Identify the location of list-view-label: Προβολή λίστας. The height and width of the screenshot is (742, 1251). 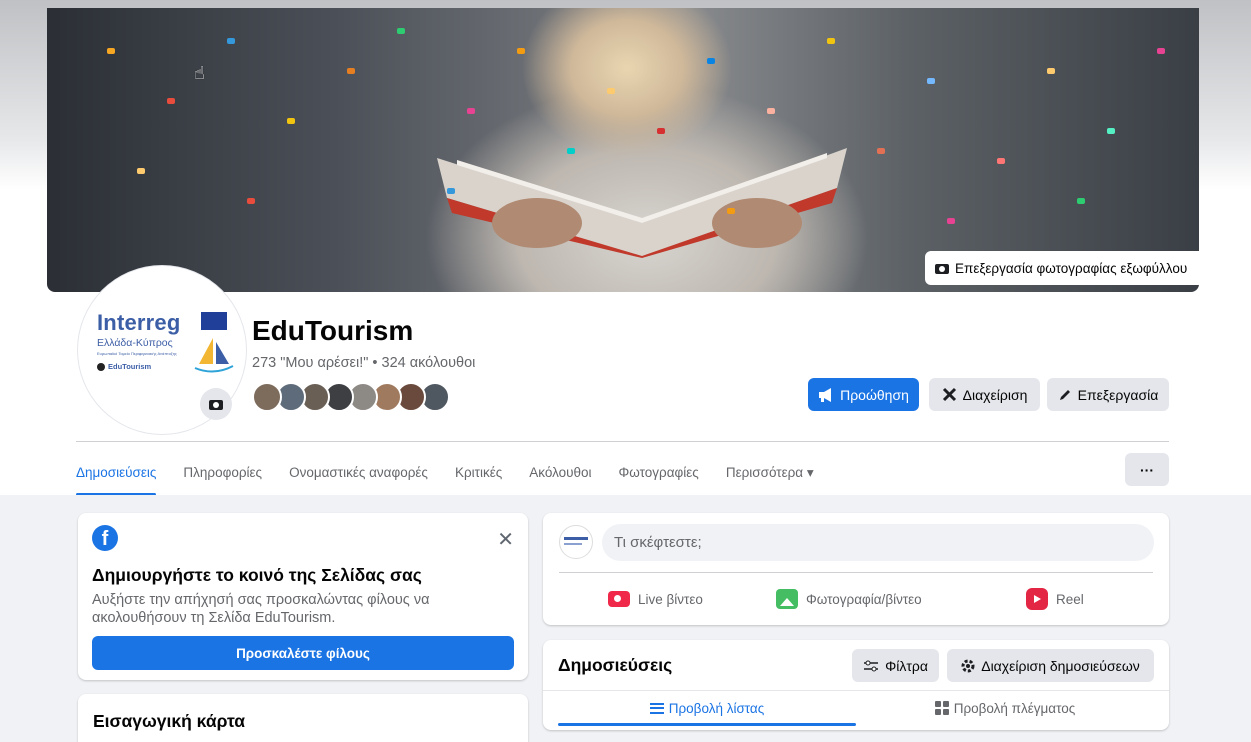
(716, 708).